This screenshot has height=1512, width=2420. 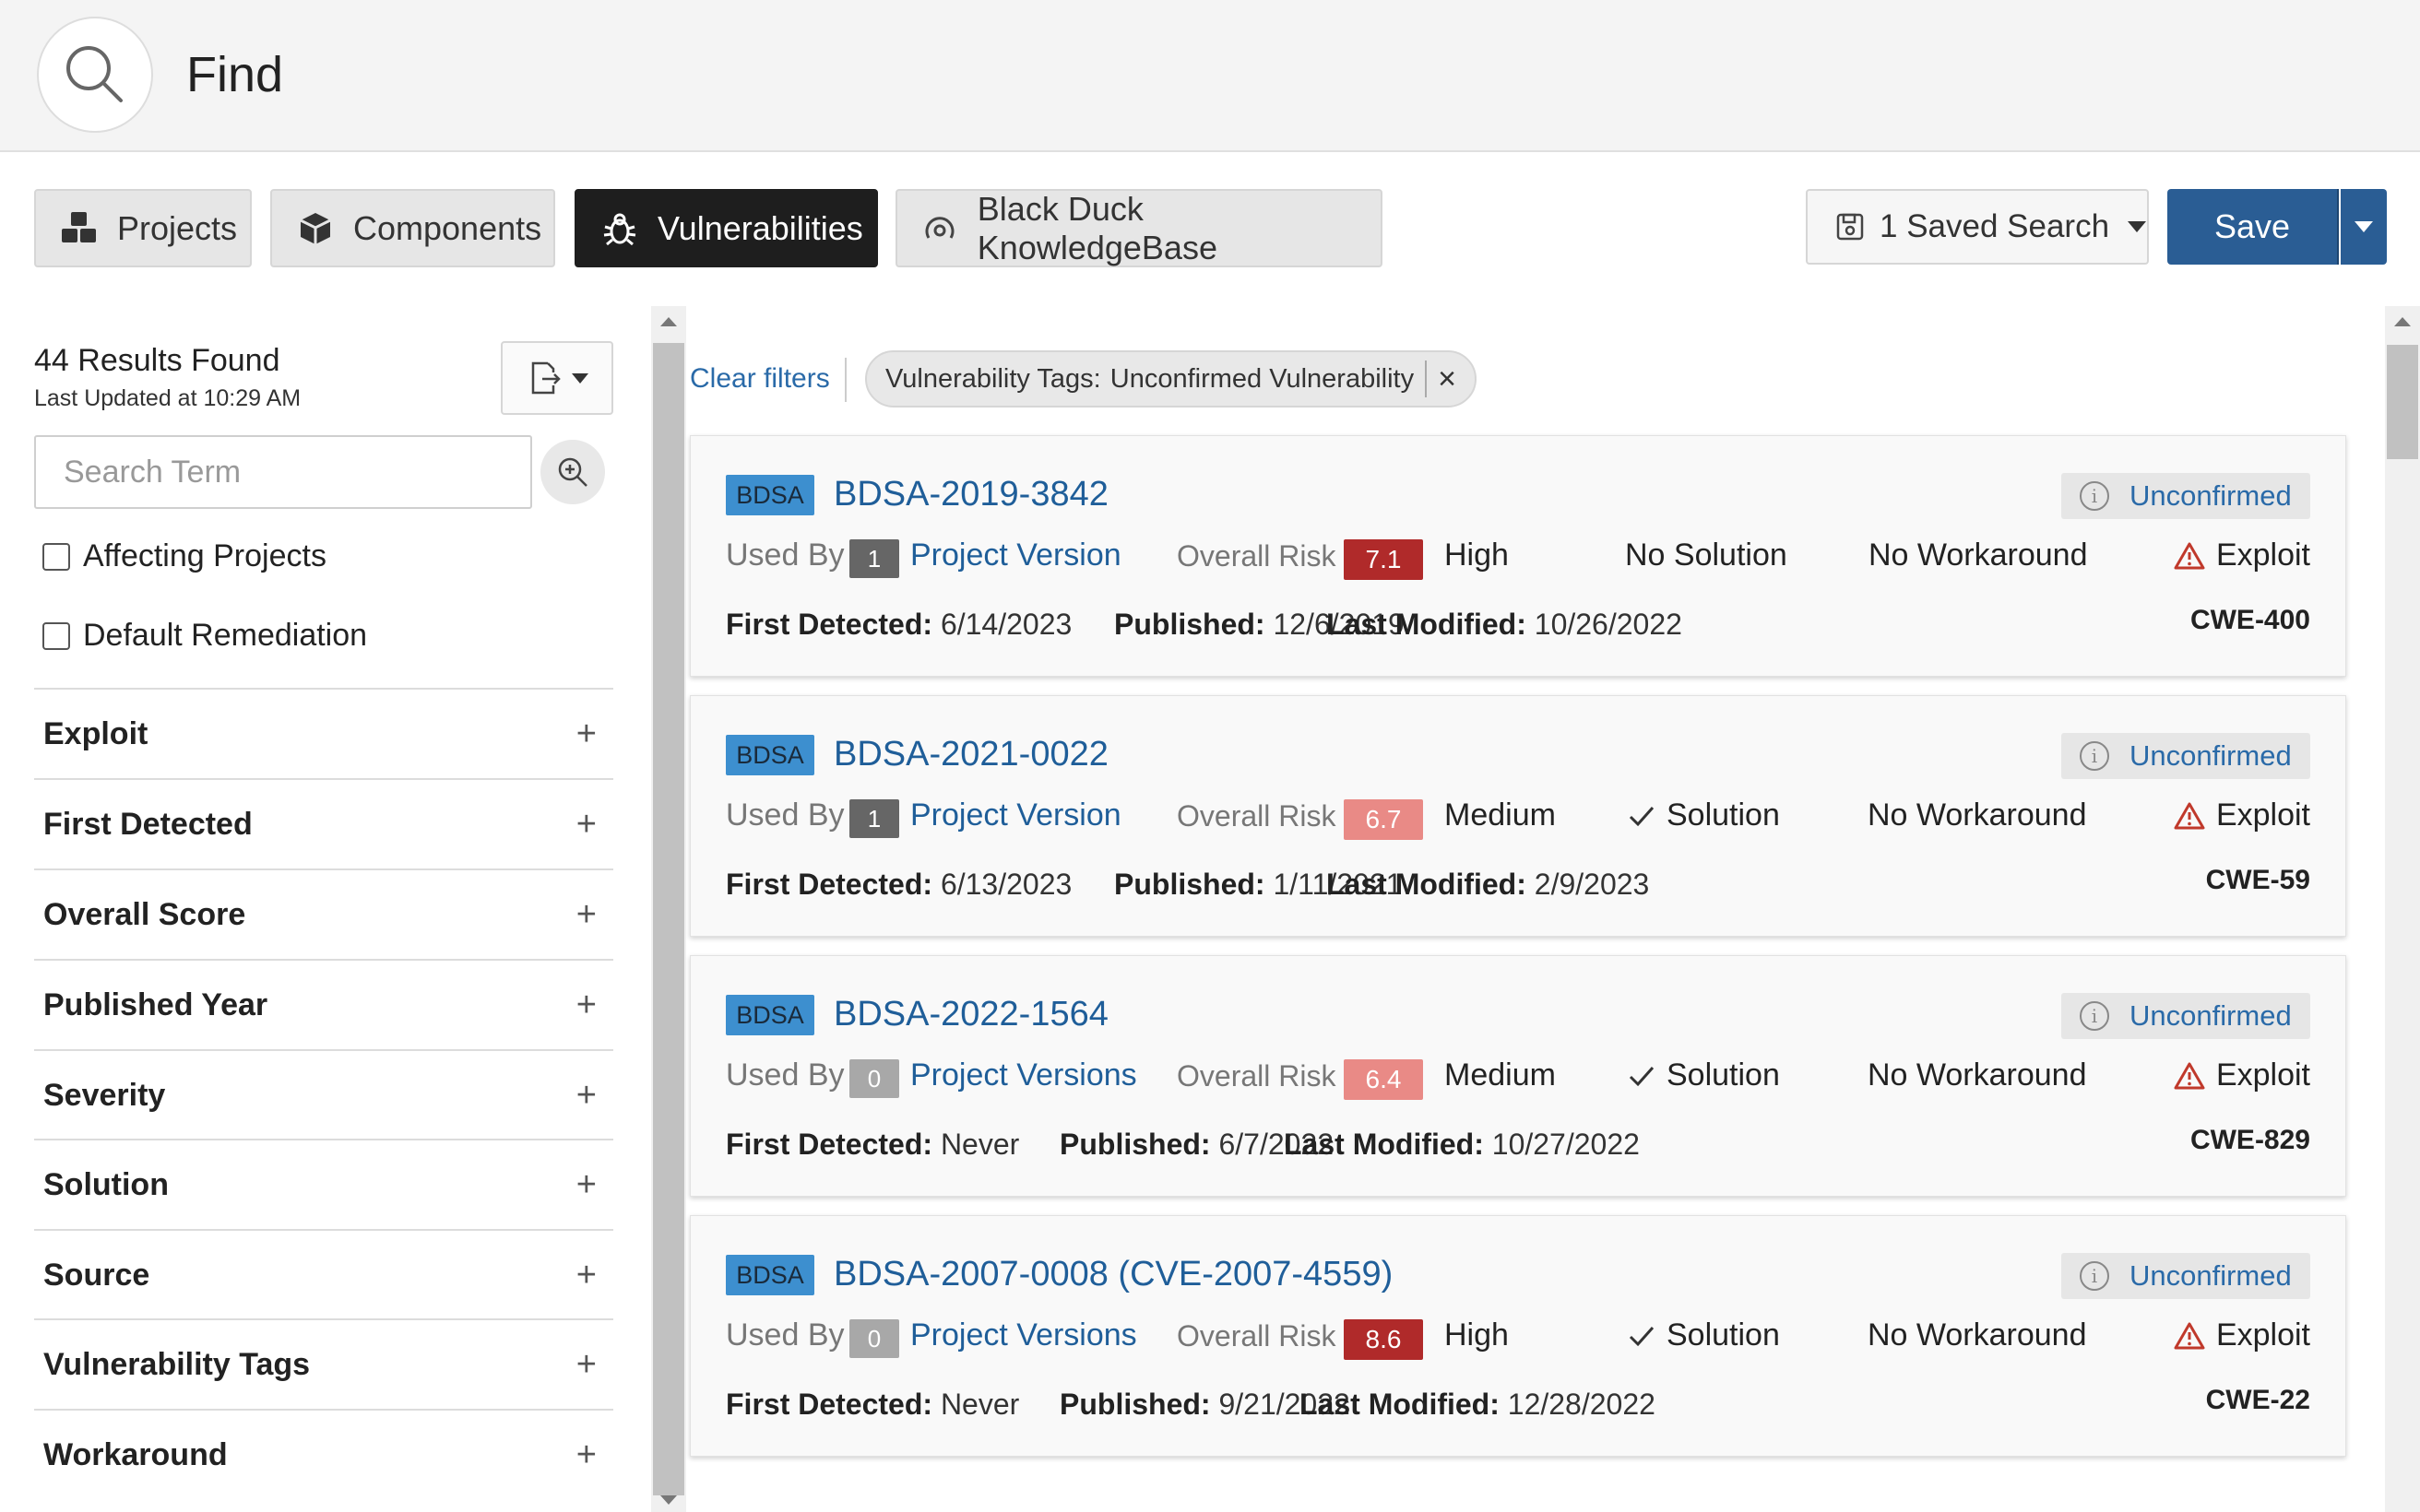 What do you see at coordinates (315, 228) in the screenshot?
I see `cube-icon` at bounding box center [315, 228].